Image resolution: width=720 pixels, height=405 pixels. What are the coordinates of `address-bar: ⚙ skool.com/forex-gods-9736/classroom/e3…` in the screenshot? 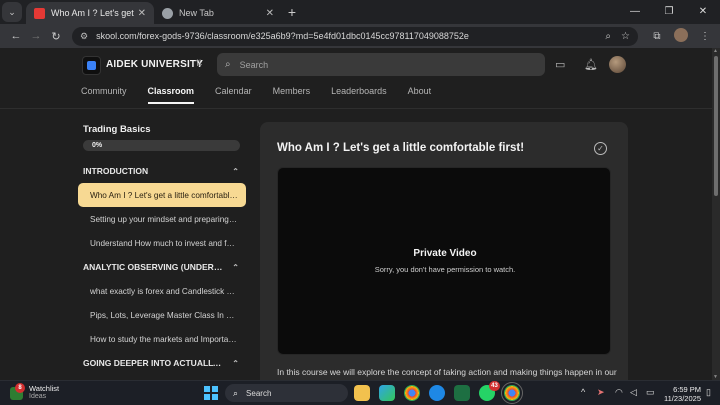 It's located at (355, 36).